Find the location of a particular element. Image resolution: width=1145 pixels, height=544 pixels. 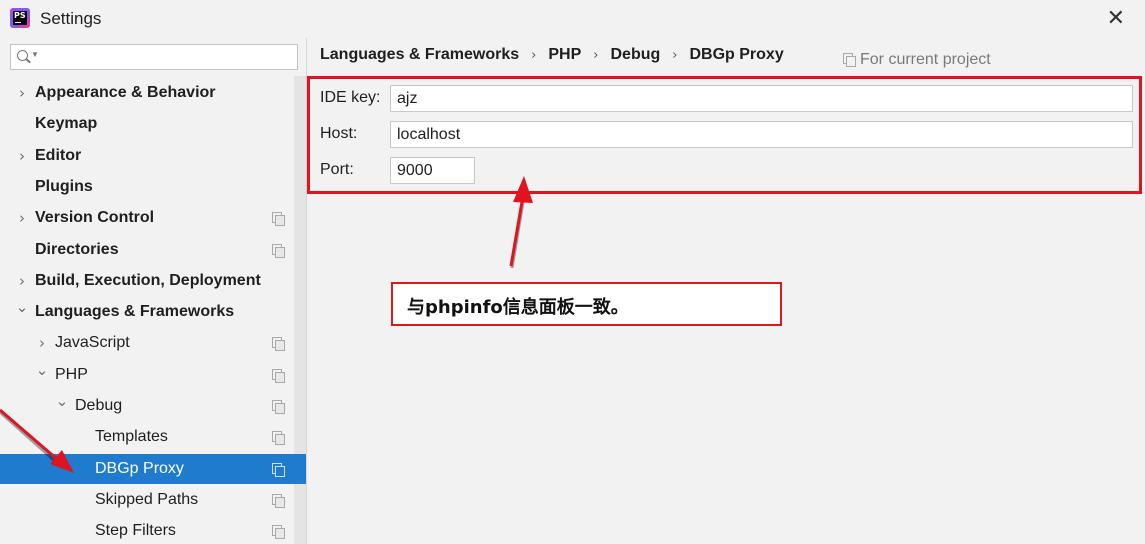

annotation-note: 与phpinfo信息面板一致。 is located at coordinates (586, 304).